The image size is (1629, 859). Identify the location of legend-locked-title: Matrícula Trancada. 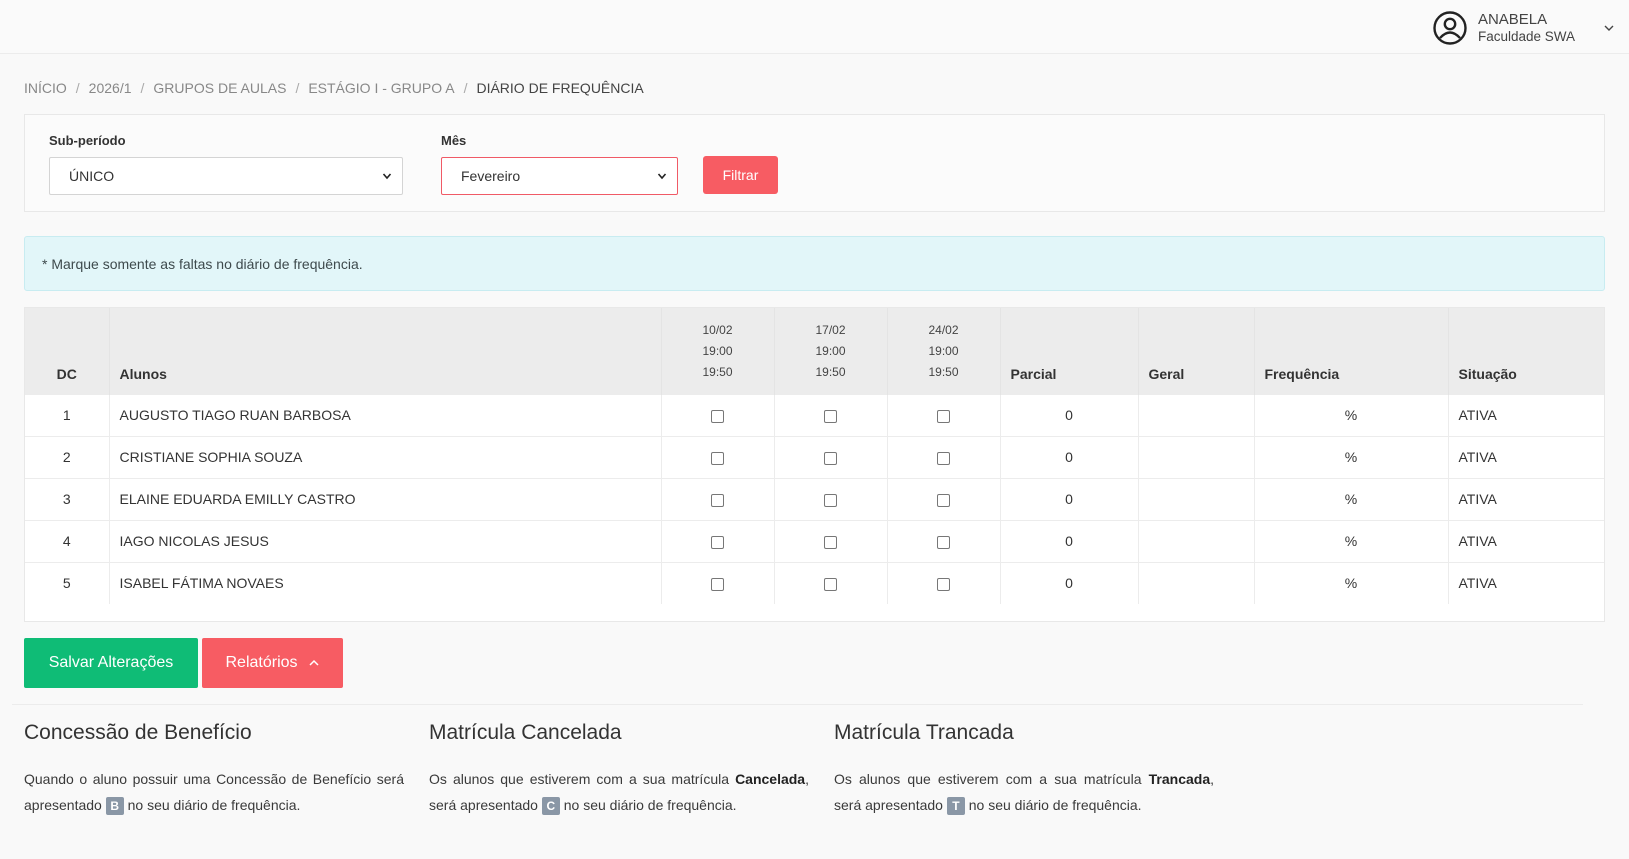
(924, 732).